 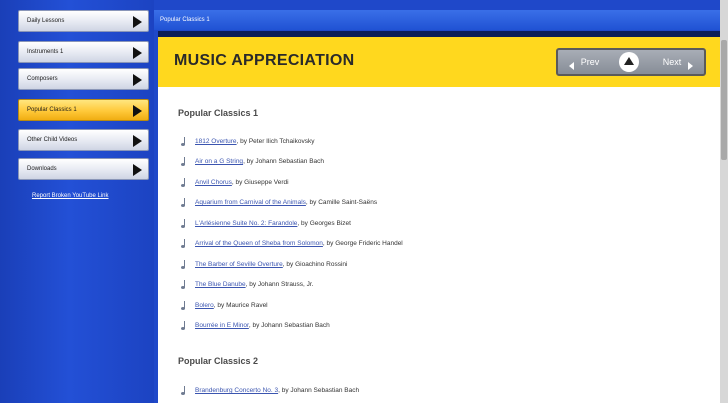 What do you see at coordinates (42, 79) in the screenshot?
I see `sidebar-button-label: Composers` at bounding box center [42, 79].